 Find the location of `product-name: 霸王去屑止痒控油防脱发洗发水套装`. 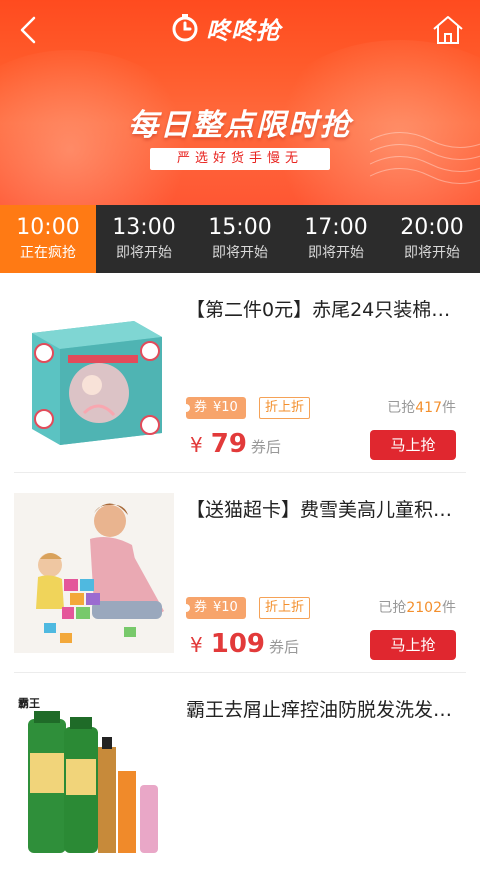

product-name: 霸王去屑止痒控油防脱发洗发水套装 is located at coordinates (326, 708).